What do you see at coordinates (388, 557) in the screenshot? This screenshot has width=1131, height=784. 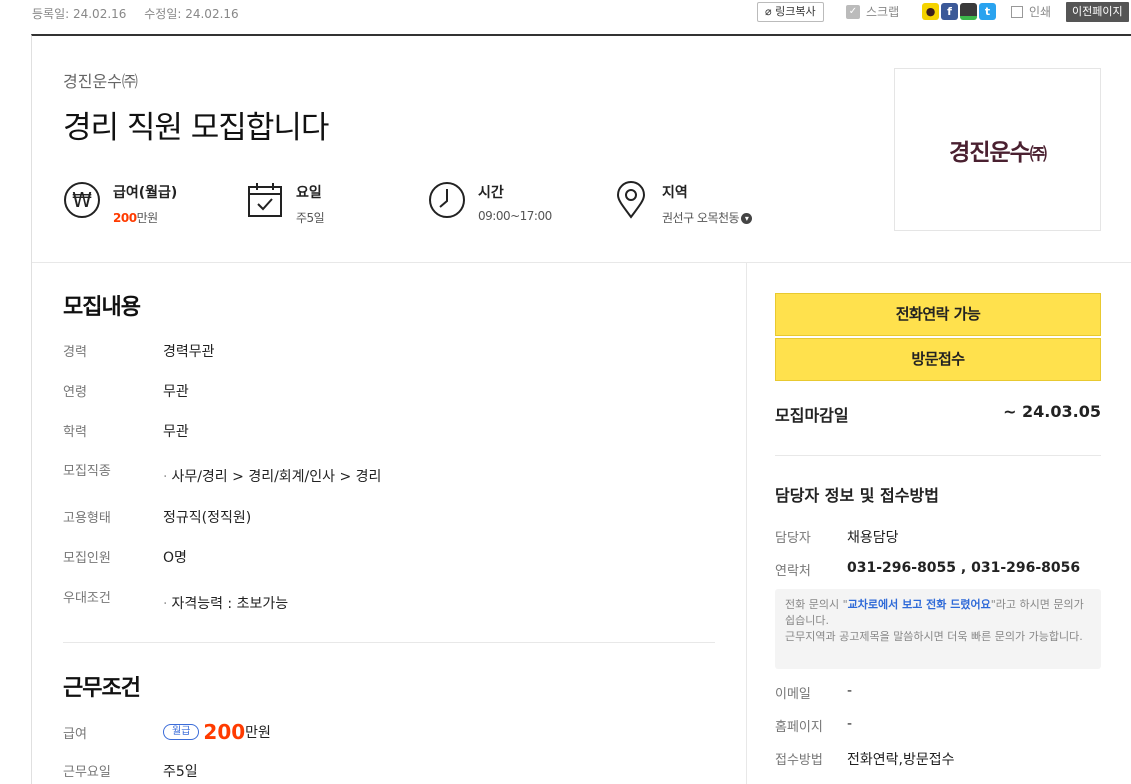 I see `recruit-row-headcount: 모집인원 O명` at bounding box center [388, 557].